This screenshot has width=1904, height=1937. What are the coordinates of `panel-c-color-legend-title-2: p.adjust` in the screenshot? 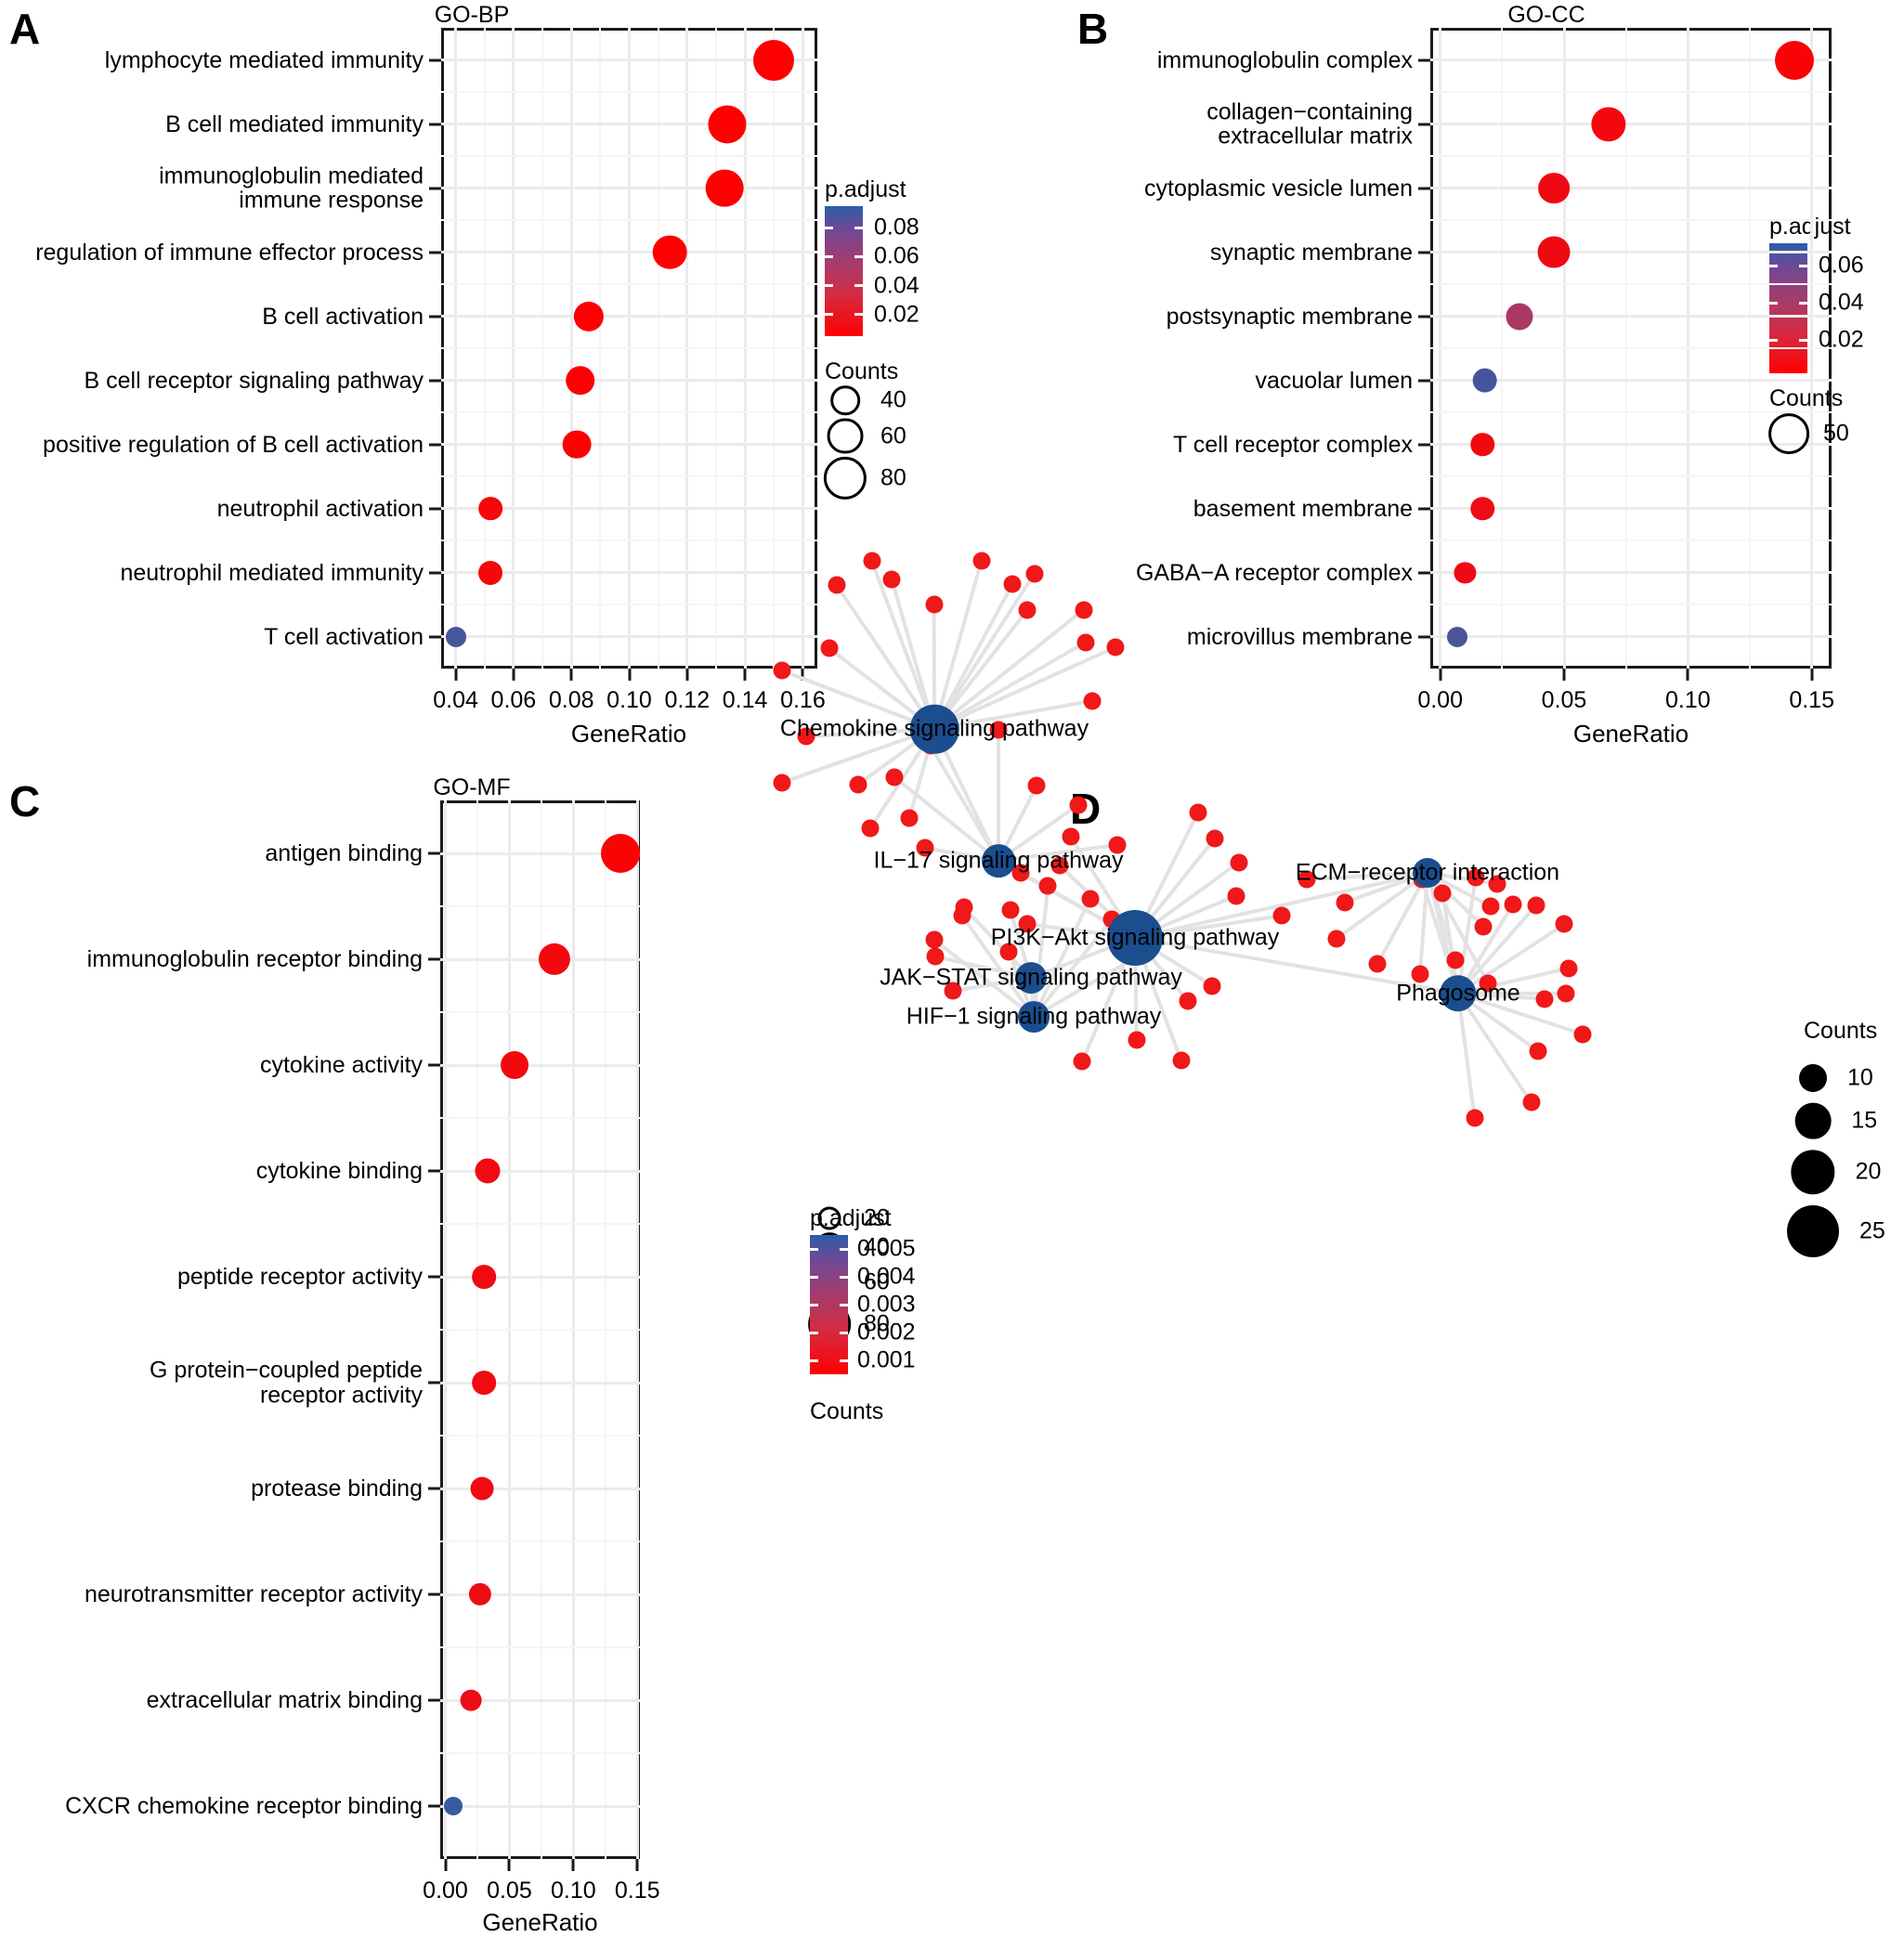 It's located at (851, 1218).